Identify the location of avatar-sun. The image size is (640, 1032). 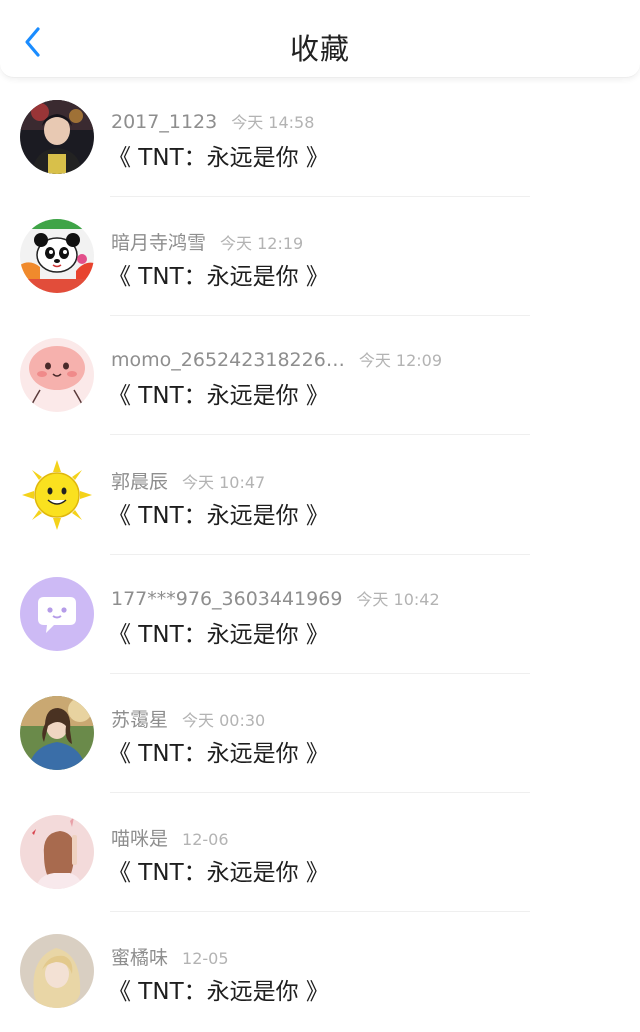
(57, 494).